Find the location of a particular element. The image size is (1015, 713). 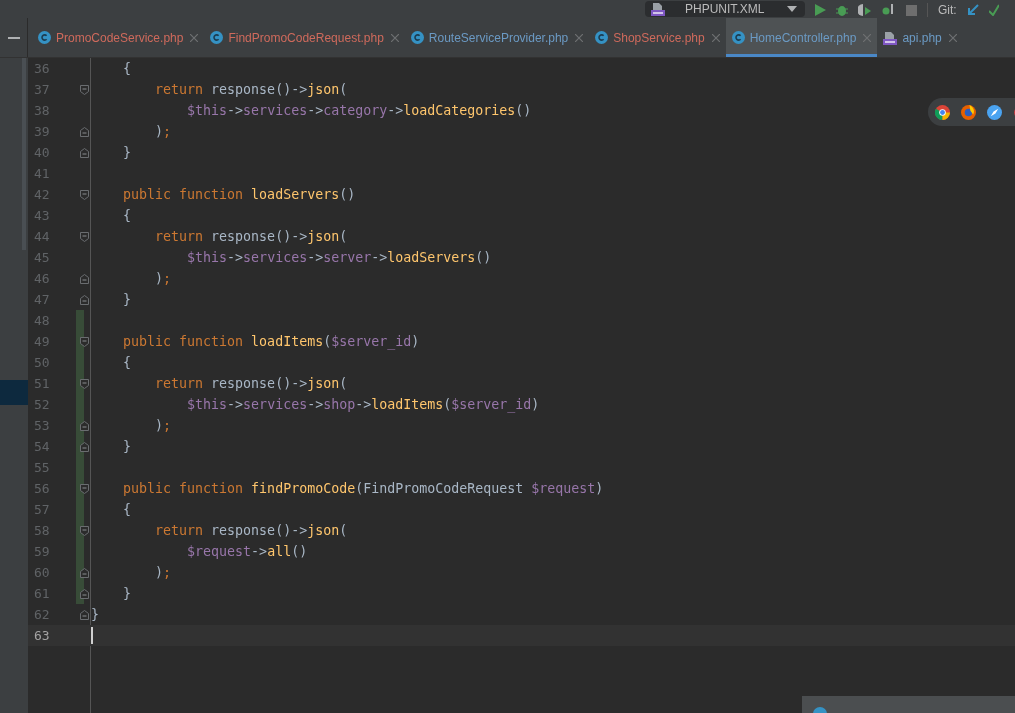

update-arrow-icon is located at coordinates (972, 10).